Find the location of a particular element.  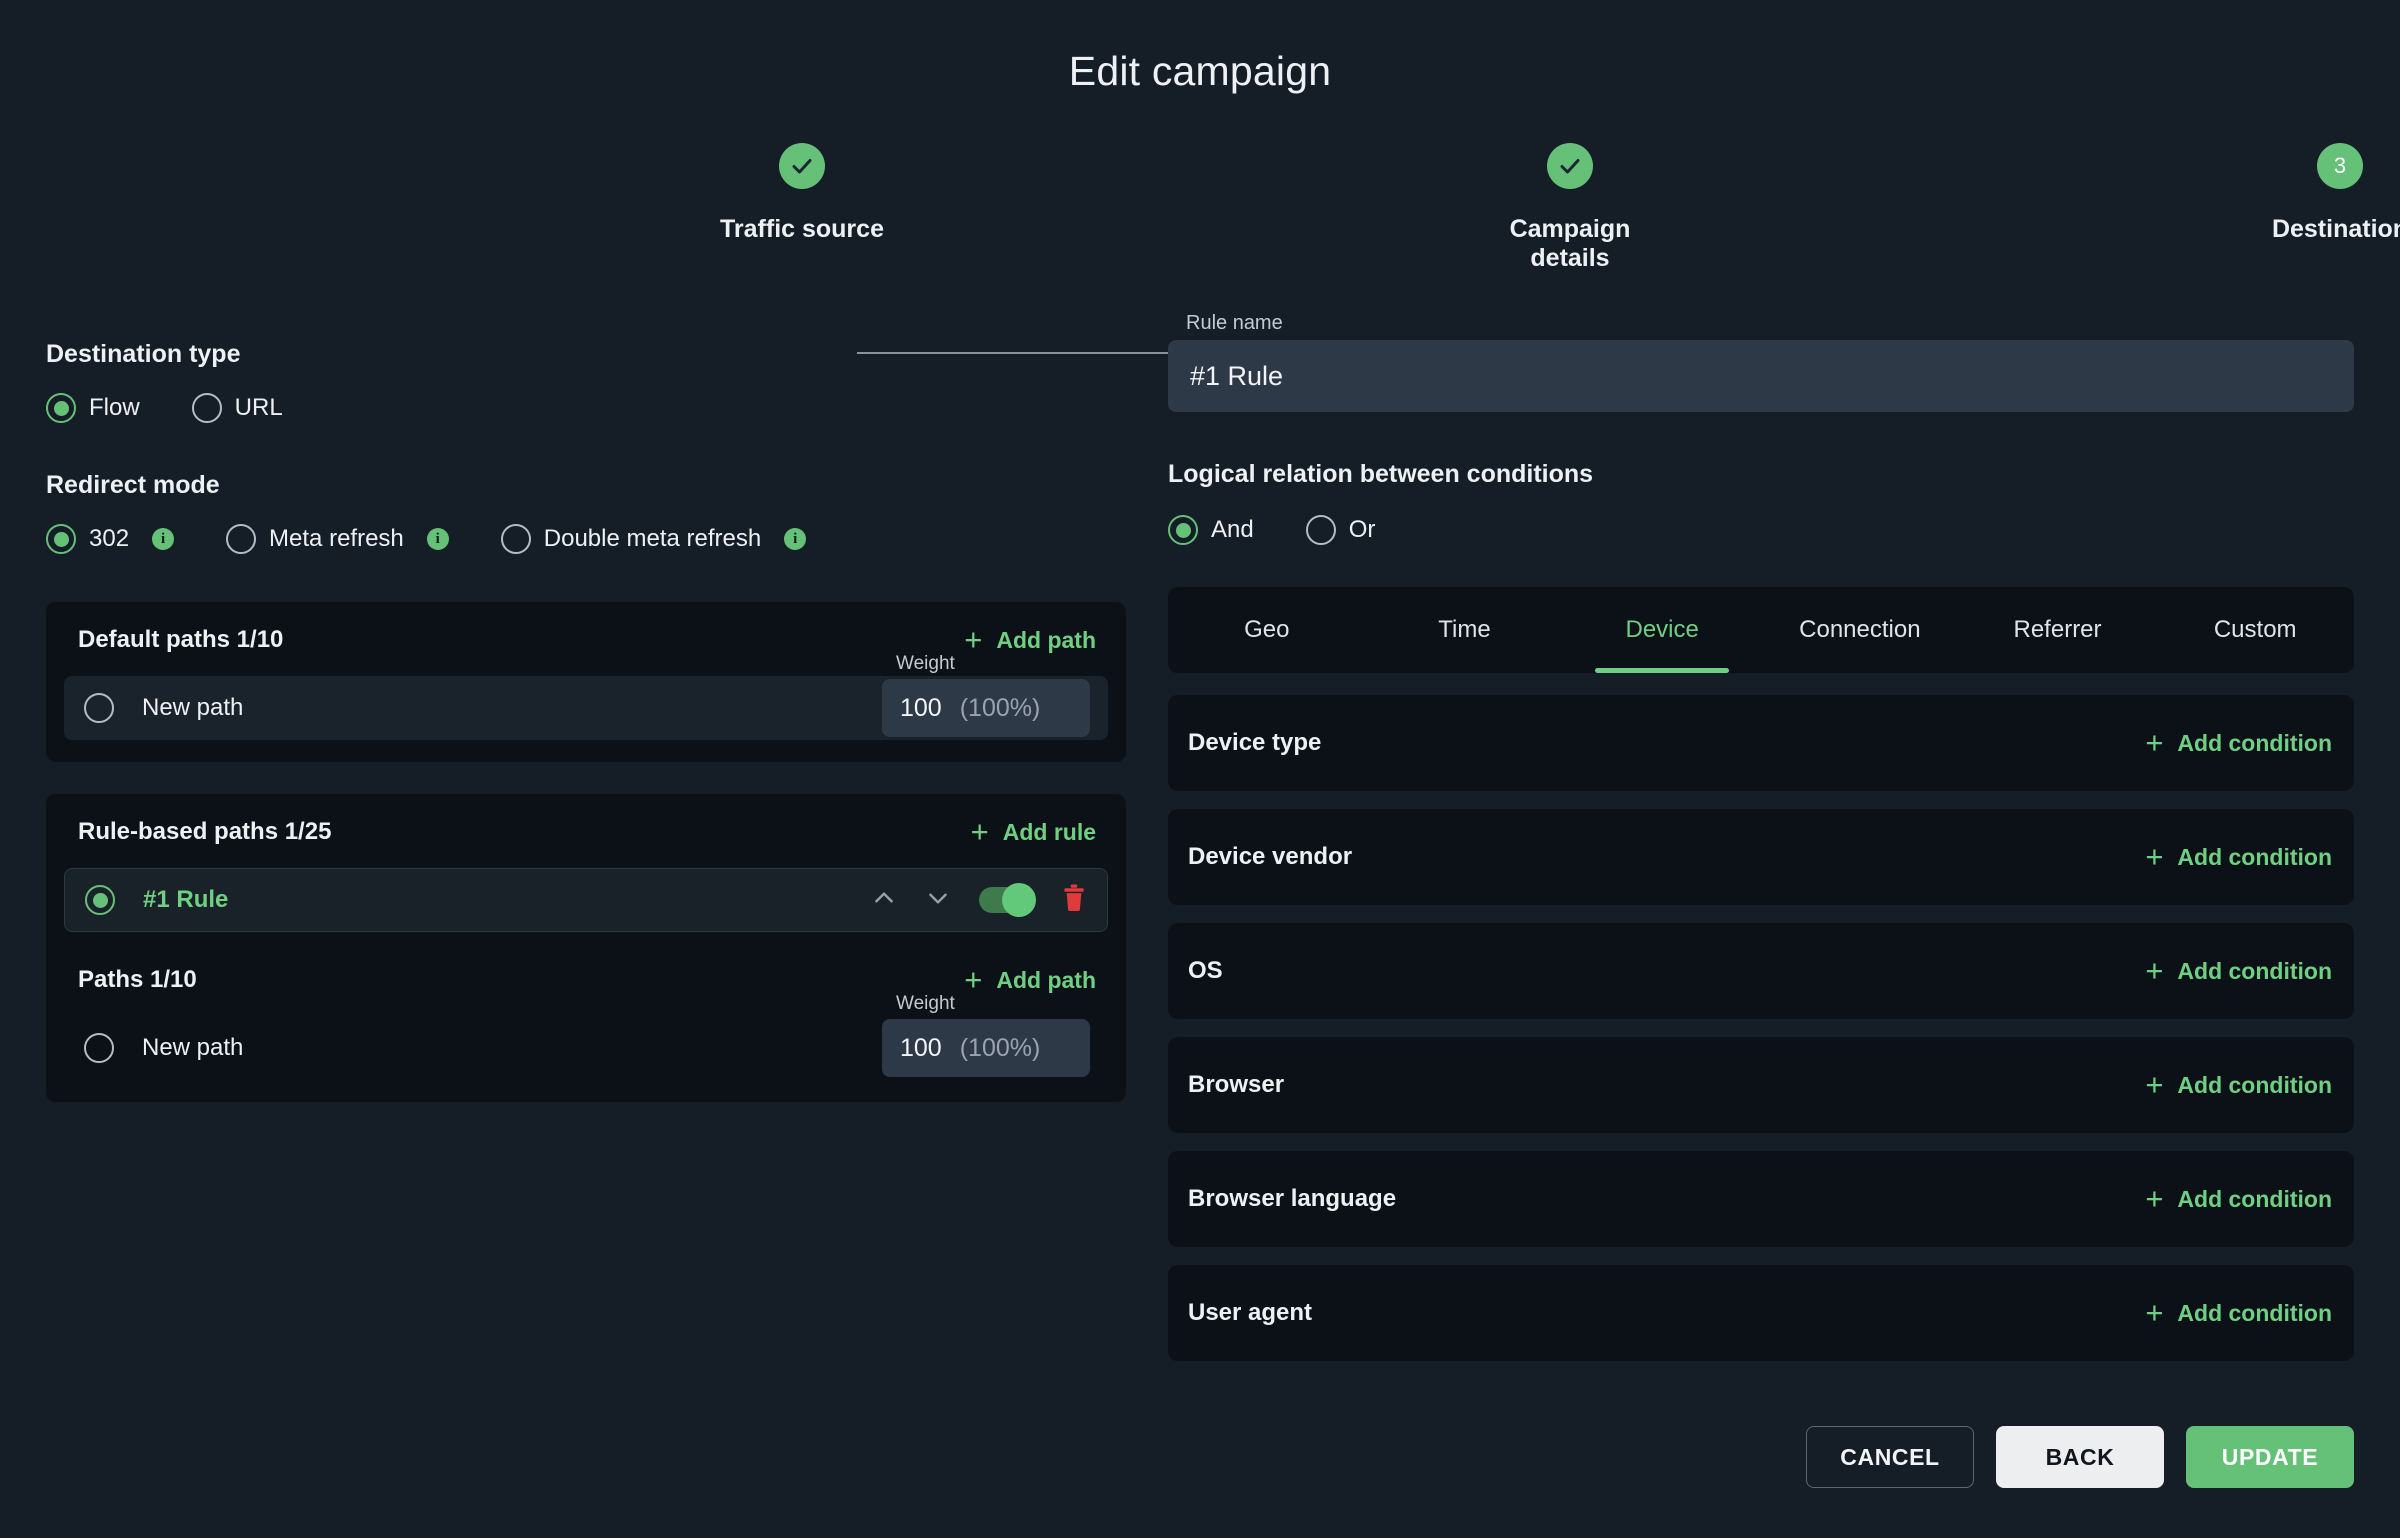

default-path-row: New path Weight 100 (100%) is located at coordinates (586, 696).